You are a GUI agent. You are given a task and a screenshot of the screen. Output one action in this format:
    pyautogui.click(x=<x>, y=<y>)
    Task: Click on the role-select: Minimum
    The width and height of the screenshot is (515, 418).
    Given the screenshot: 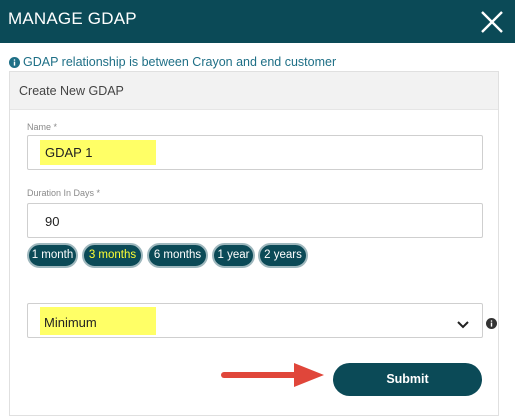 What is the action you would take?
    pyautogui.click(x=255, y=320)
    